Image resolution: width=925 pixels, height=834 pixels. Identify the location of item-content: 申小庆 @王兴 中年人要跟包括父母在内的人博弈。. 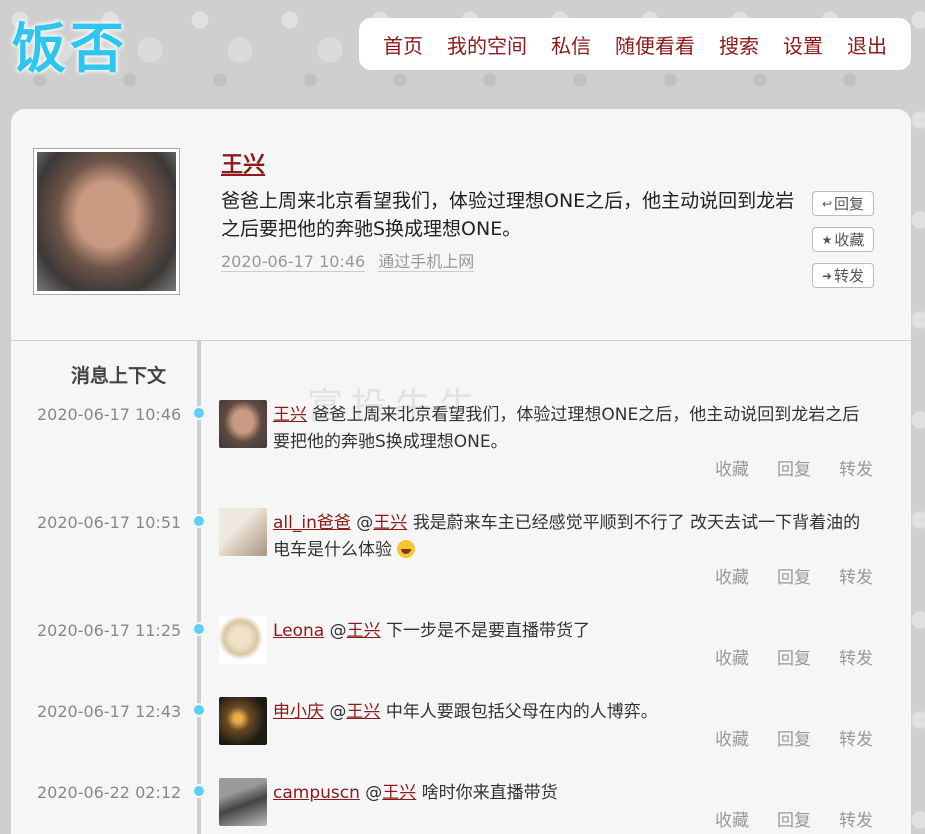
(573, 712).